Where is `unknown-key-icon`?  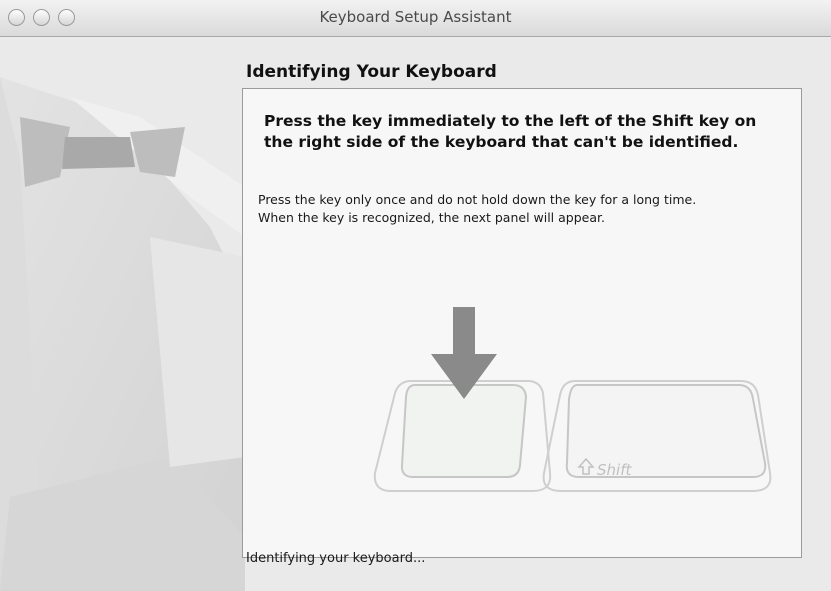 unknown-key-icon is located at coordinates (462, 436).